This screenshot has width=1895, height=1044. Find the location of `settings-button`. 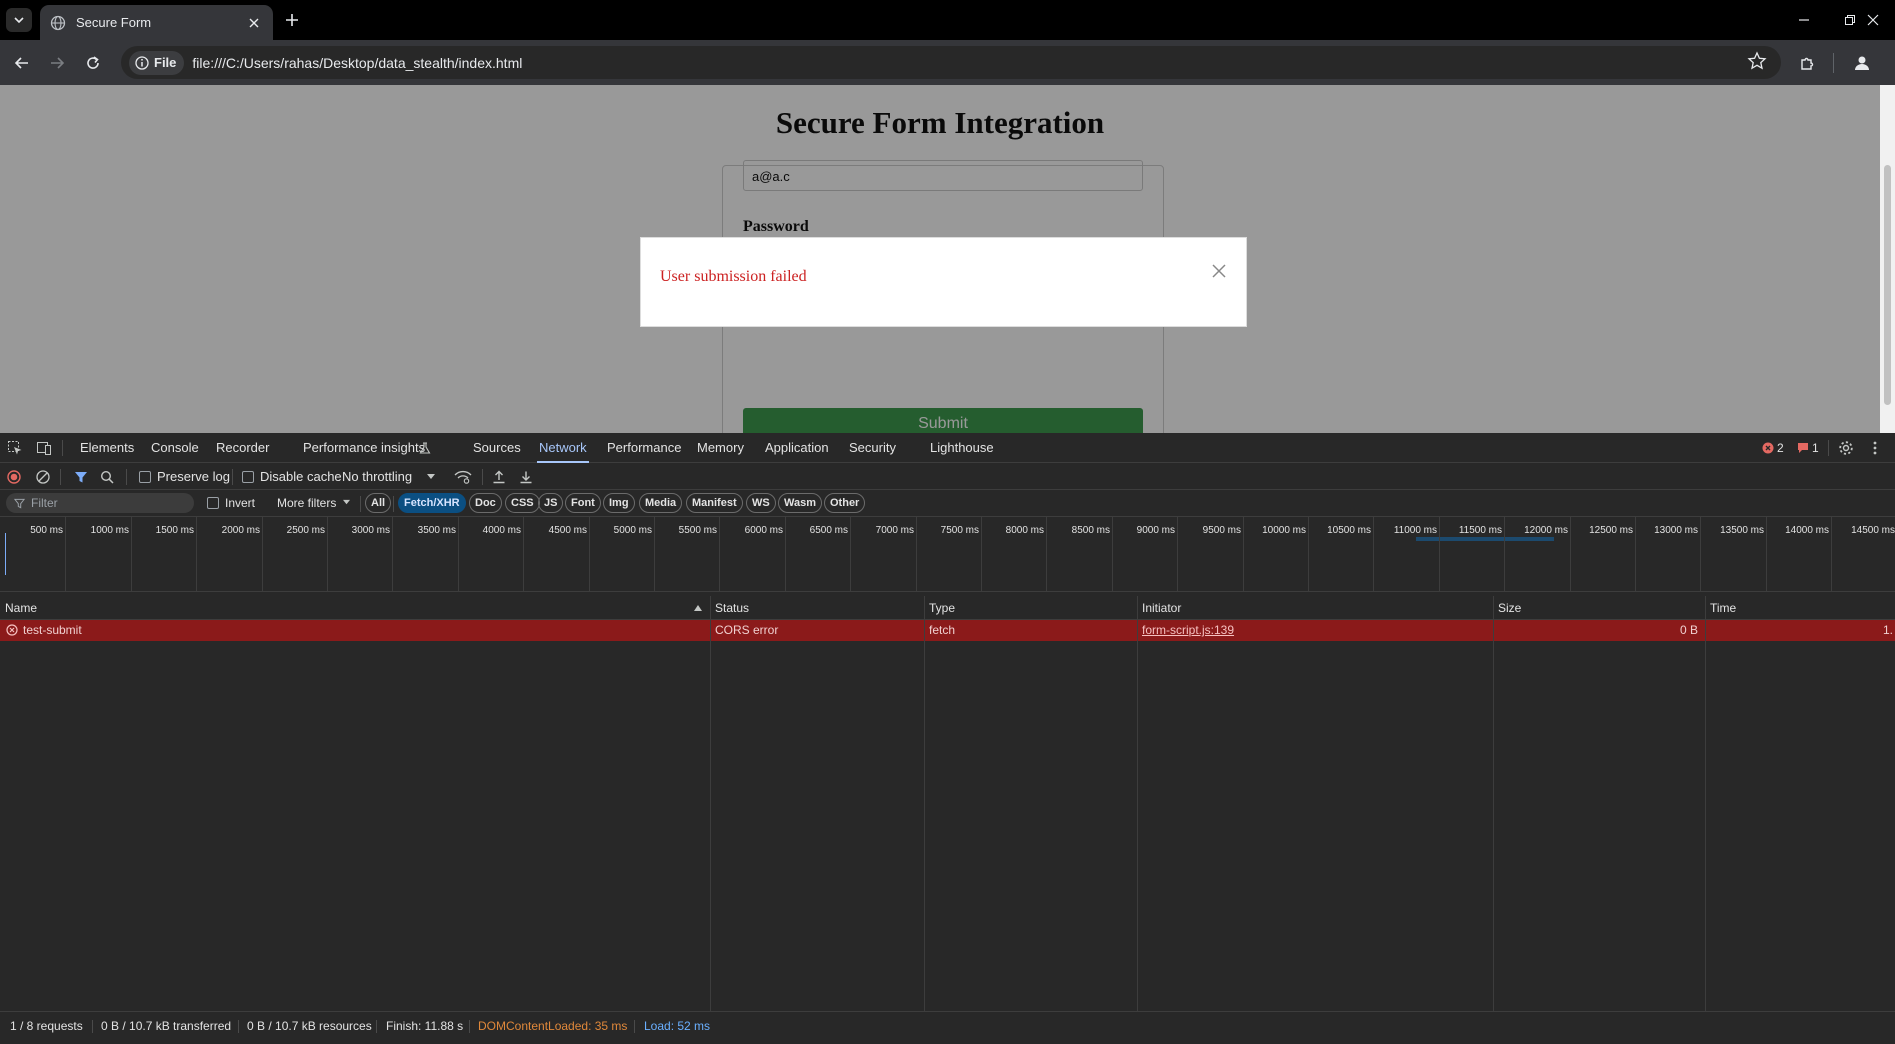

settings-button is located at coordinates (1846, 448).